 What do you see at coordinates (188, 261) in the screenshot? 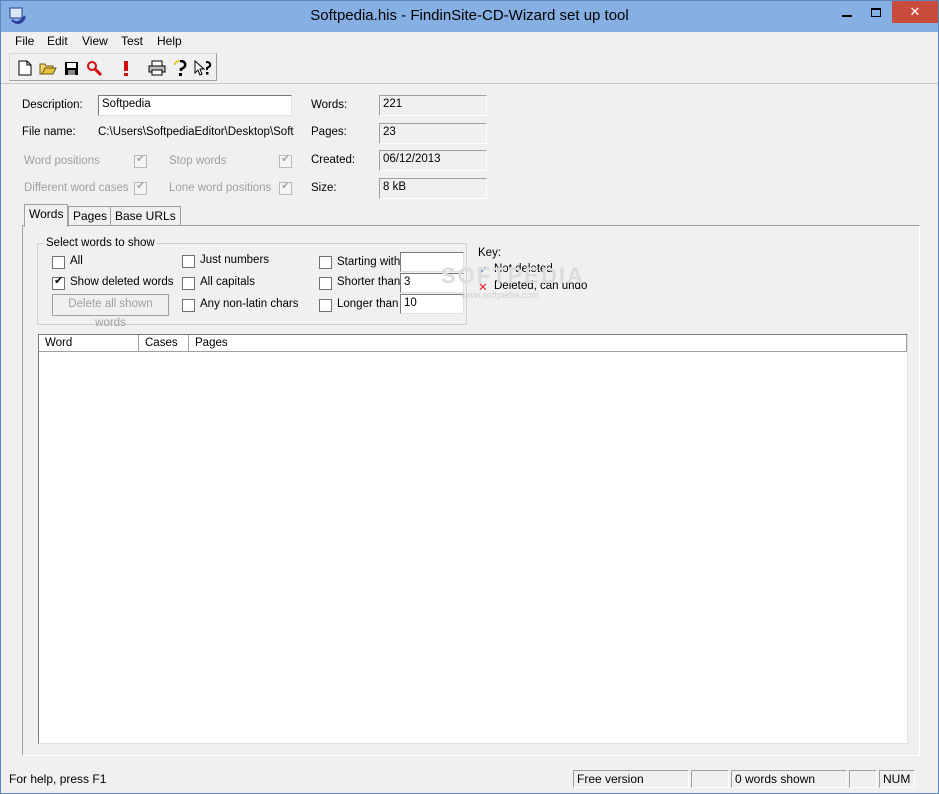
I see `just-numbers-checkbox` at bounding box center [188, 261].